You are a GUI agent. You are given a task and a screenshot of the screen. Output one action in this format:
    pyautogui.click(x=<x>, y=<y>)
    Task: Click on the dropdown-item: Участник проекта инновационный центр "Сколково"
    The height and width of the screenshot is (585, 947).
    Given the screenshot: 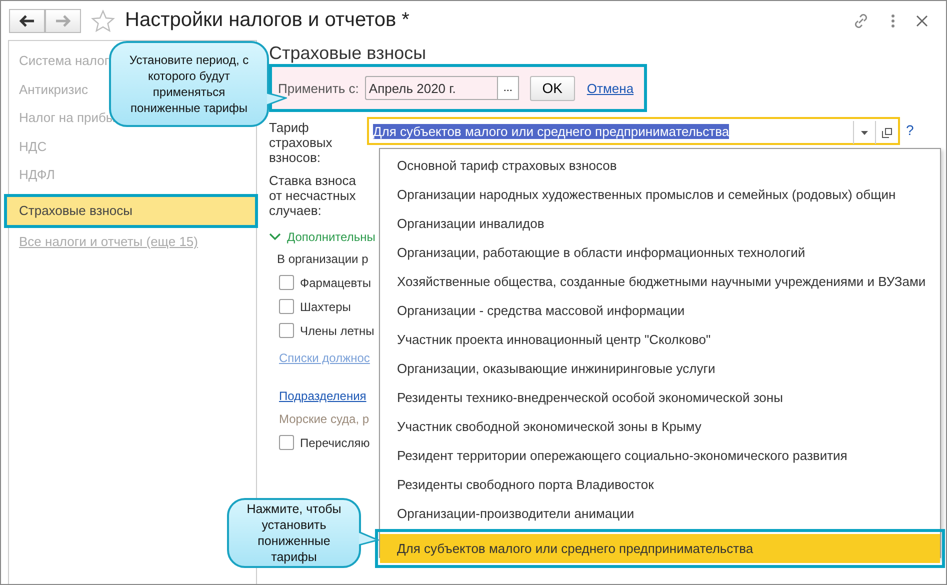 What is the action you would take?
    pyautogui.click(x=660, y=339)
    